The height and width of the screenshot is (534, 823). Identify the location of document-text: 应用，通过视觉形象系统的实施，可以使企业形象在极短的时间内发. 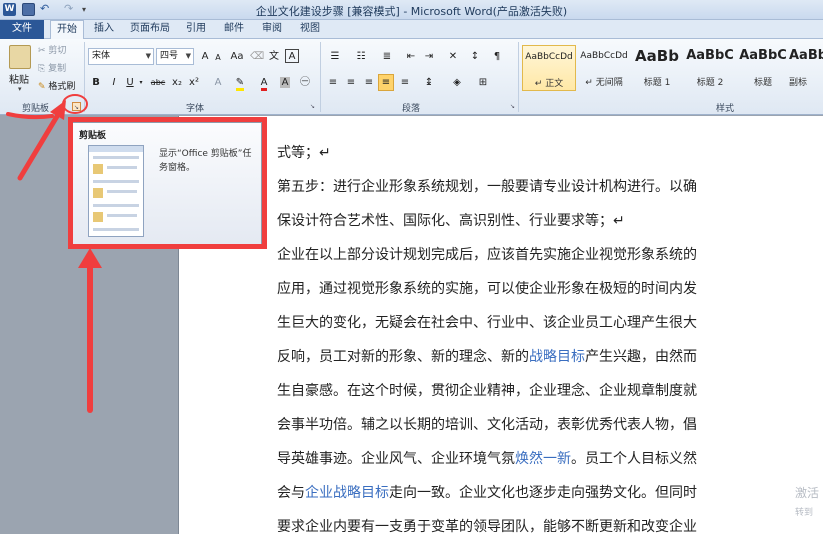
(487, 289).